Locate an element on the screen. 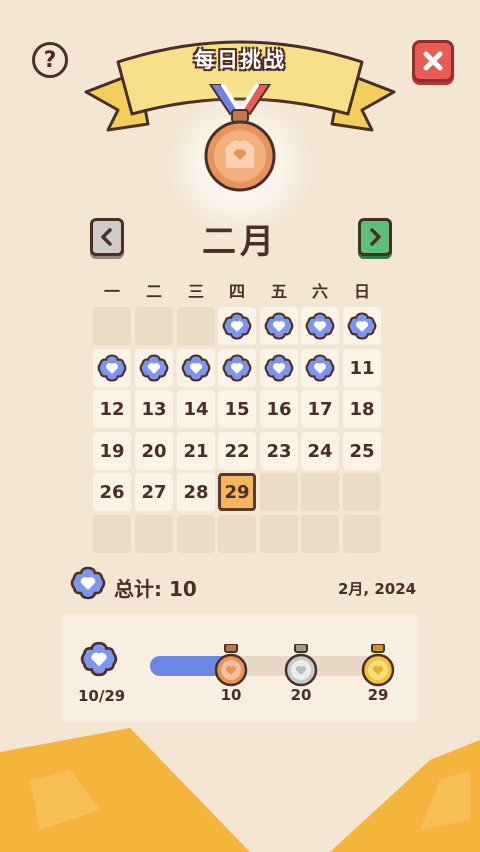 This screenshot has height=852, width=480. calendar-day: 28 is located at coordinates (196, 492).